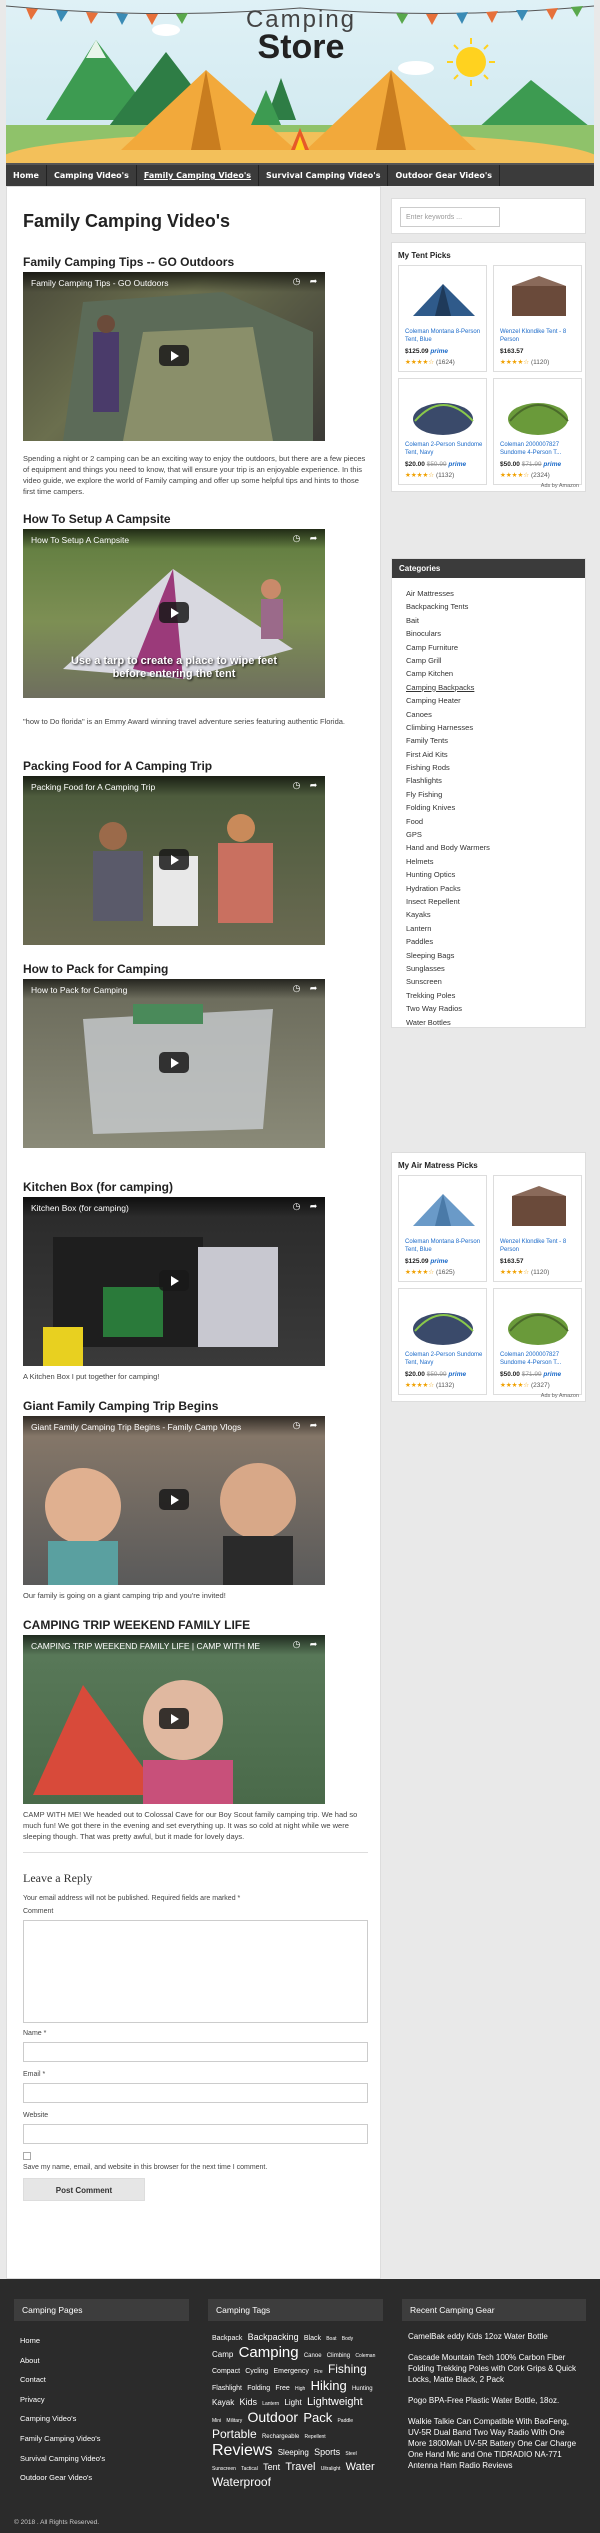 The image size is (600, 2533). What do you see at coordinates (101, 2419) in the screenshot?
I see `footer-page-link: Camping Video's` at bounding box center [101, 2419].